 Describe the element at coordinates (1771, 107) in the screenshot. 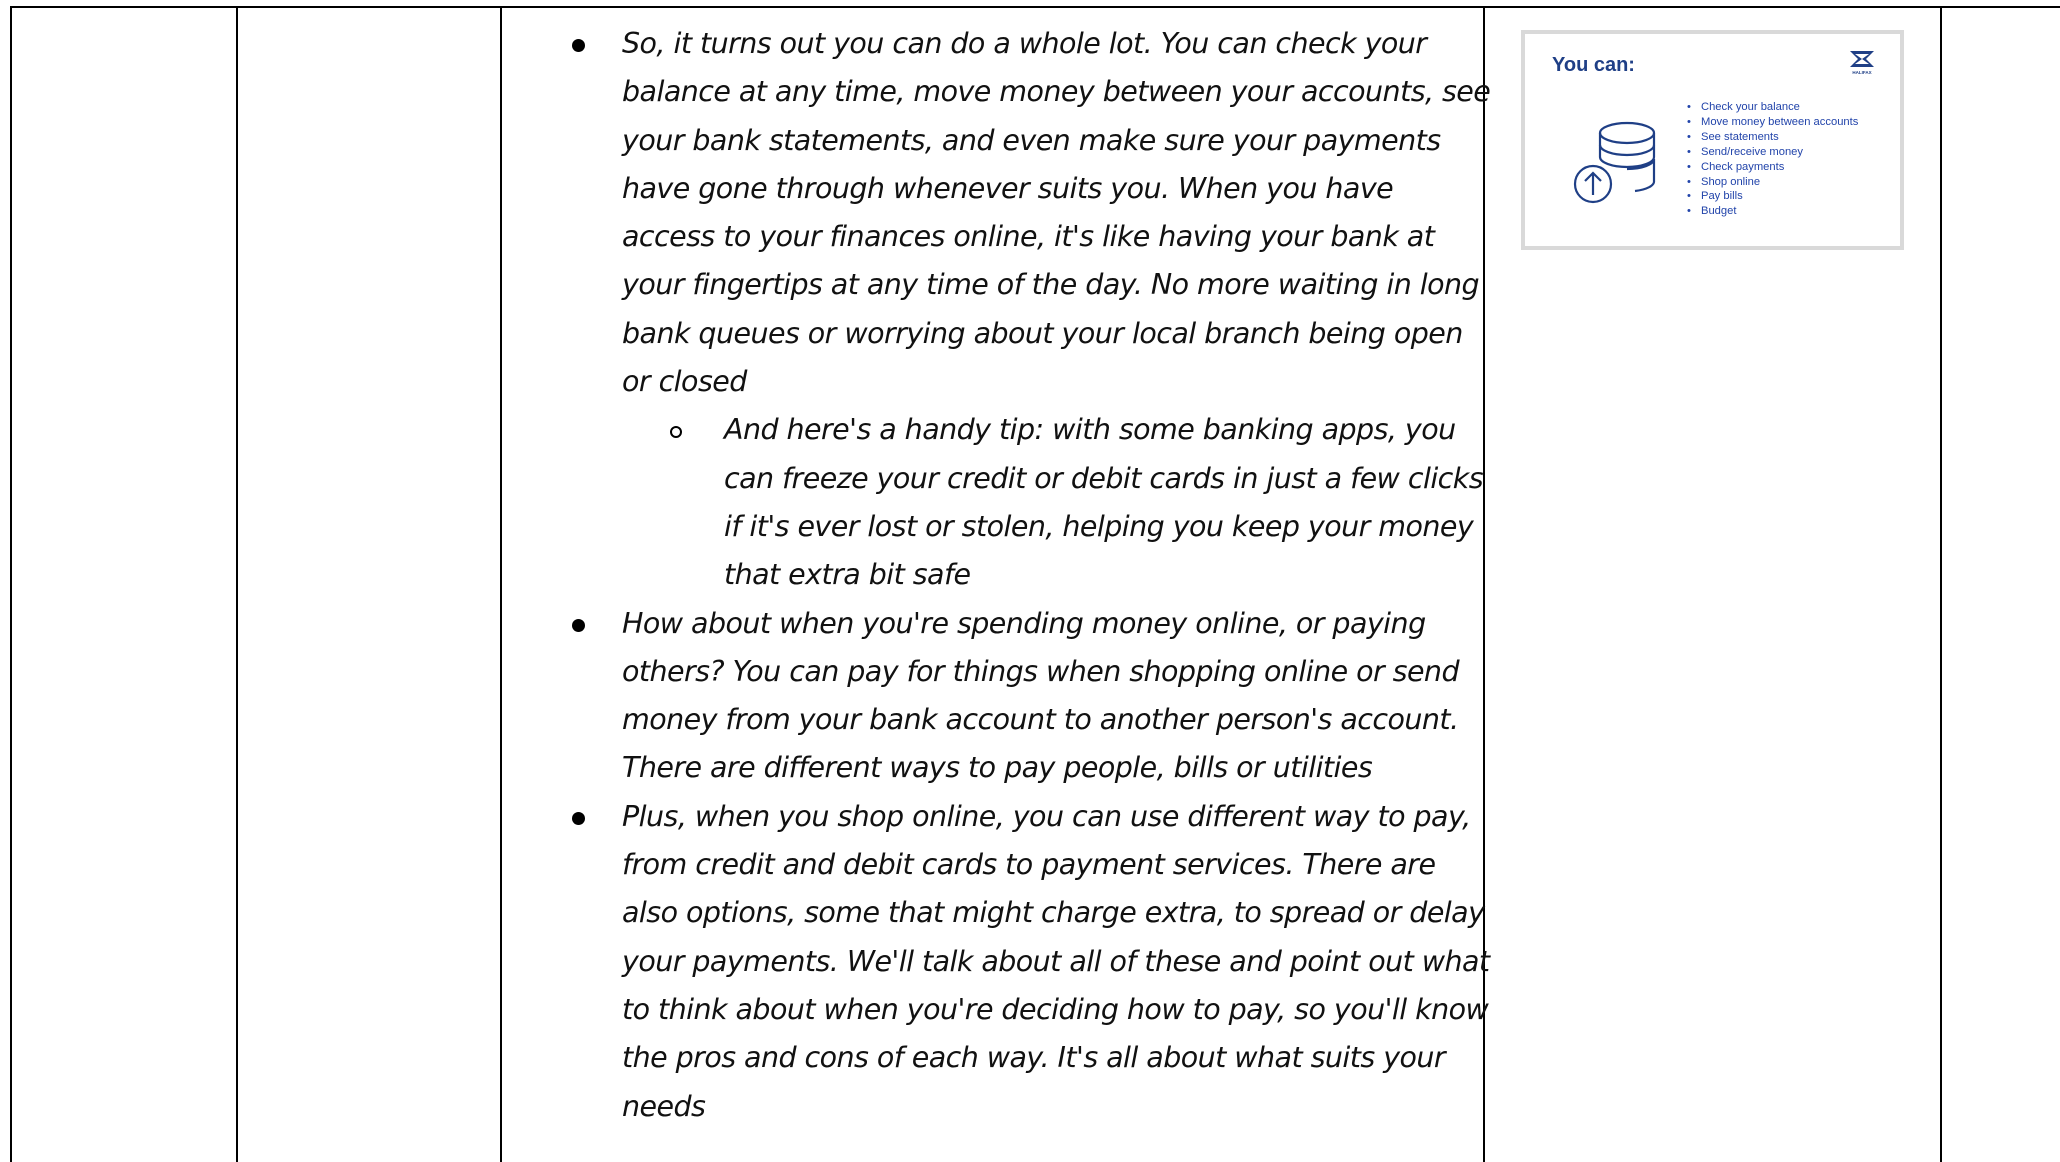

I see `slide-bullet-item: Check your balance` at that location.